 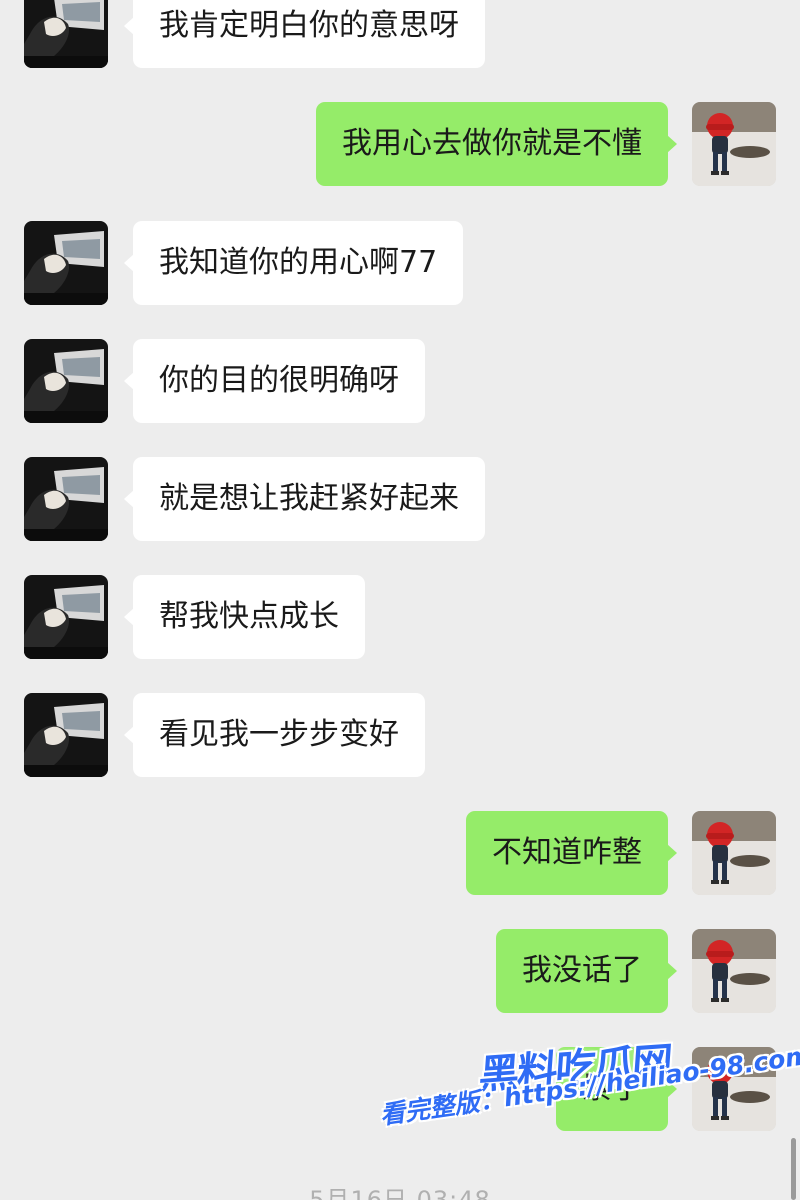 What do you see at coordinates (400, 971) in the screenshot?
I see `message-row-outgoing: 我没话了` at bounding box center [400, 971].